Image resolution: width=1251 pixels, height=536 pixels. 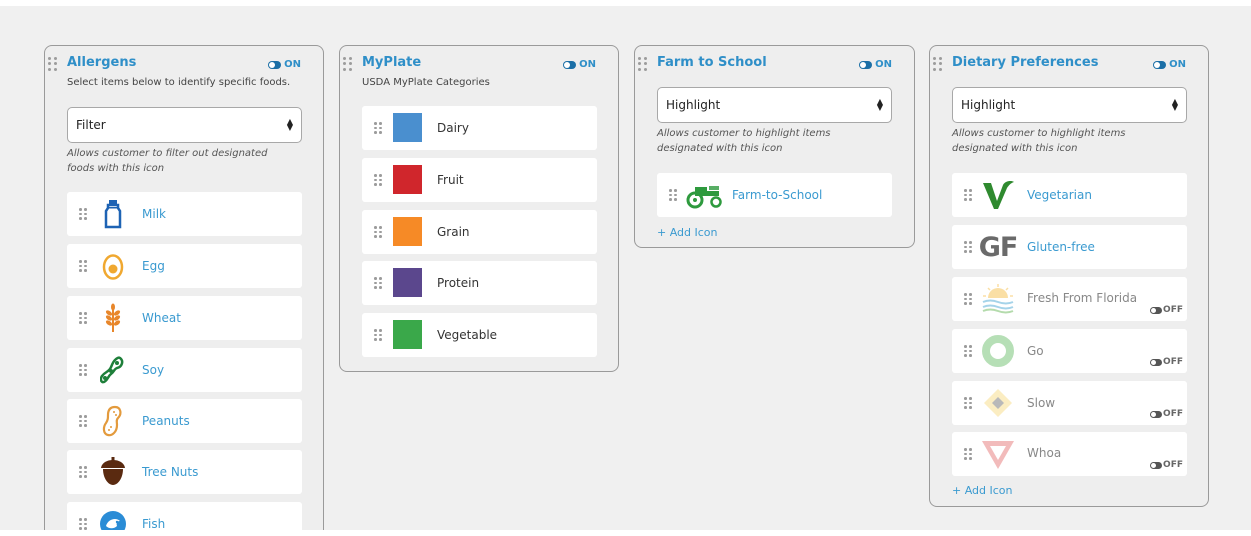 I want to click on item-label: Grain, so click(x=453, y=232).